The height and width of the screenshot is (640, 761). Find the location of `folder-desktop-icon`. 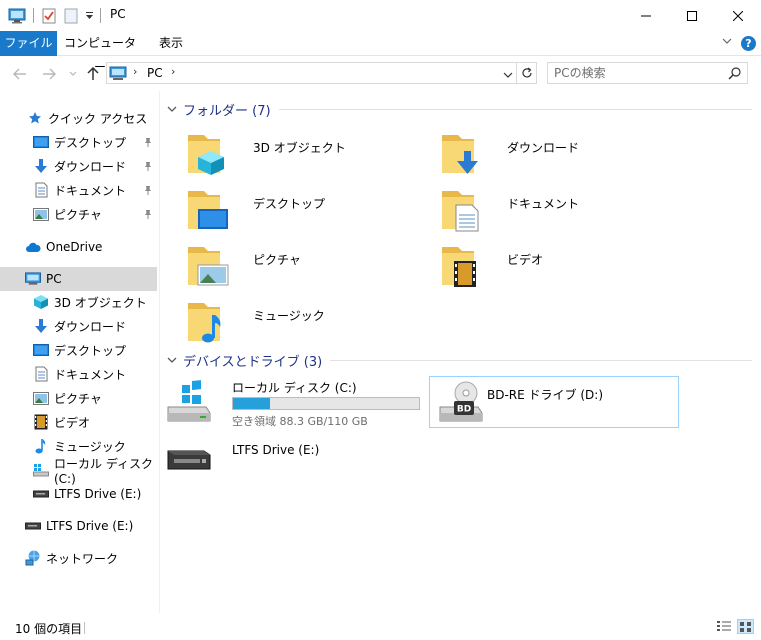

folder-desktop-icon is located at coordinates (209, 209).